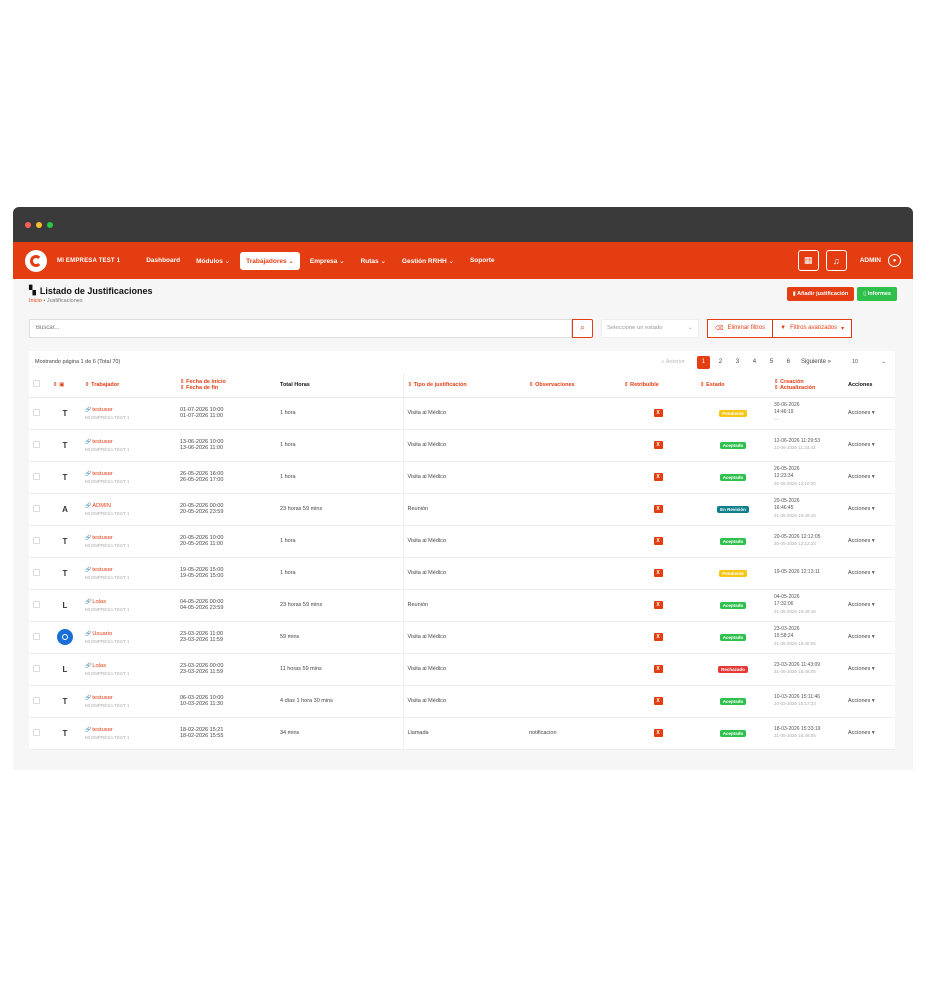 The width and height of the screenshot is (945, 1000). I want to click on col-fechas: ⇕ Fecha de inicio ⇕ Fecha de fin, so click(226, 385).